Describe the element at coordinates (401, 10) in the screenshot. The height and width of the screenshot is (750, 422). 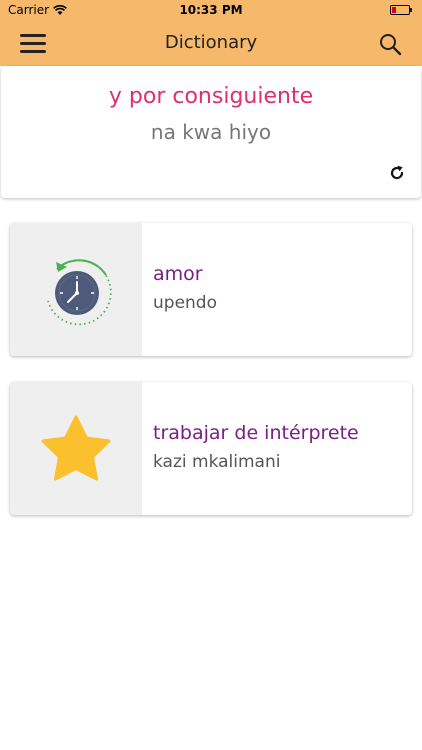
I see `battery-icon` at that location.